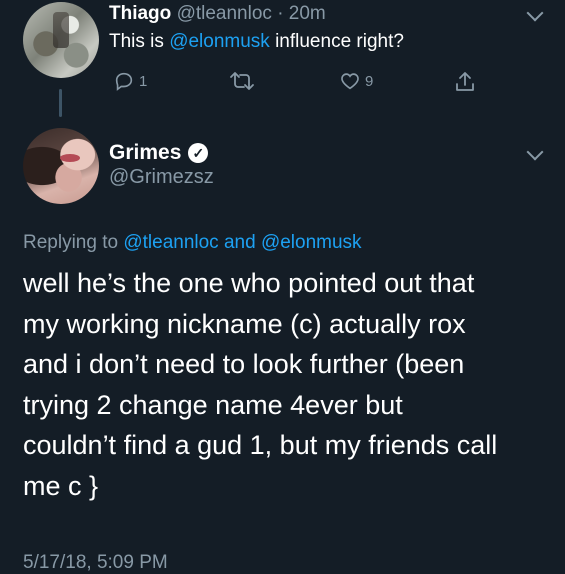  I want to click on tweet1-mention-link: @elonmusk, so click(219, 41).